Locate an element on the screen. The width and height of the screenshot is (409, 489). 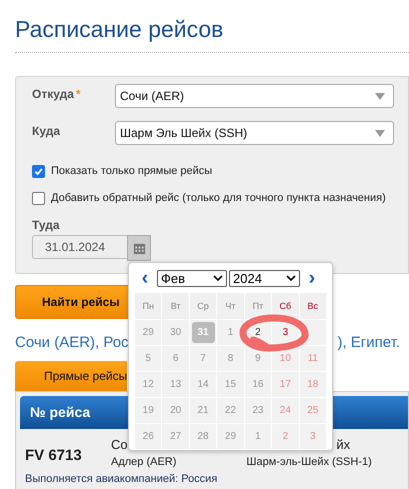
calendar-icon is located at coordinates (139, 248).